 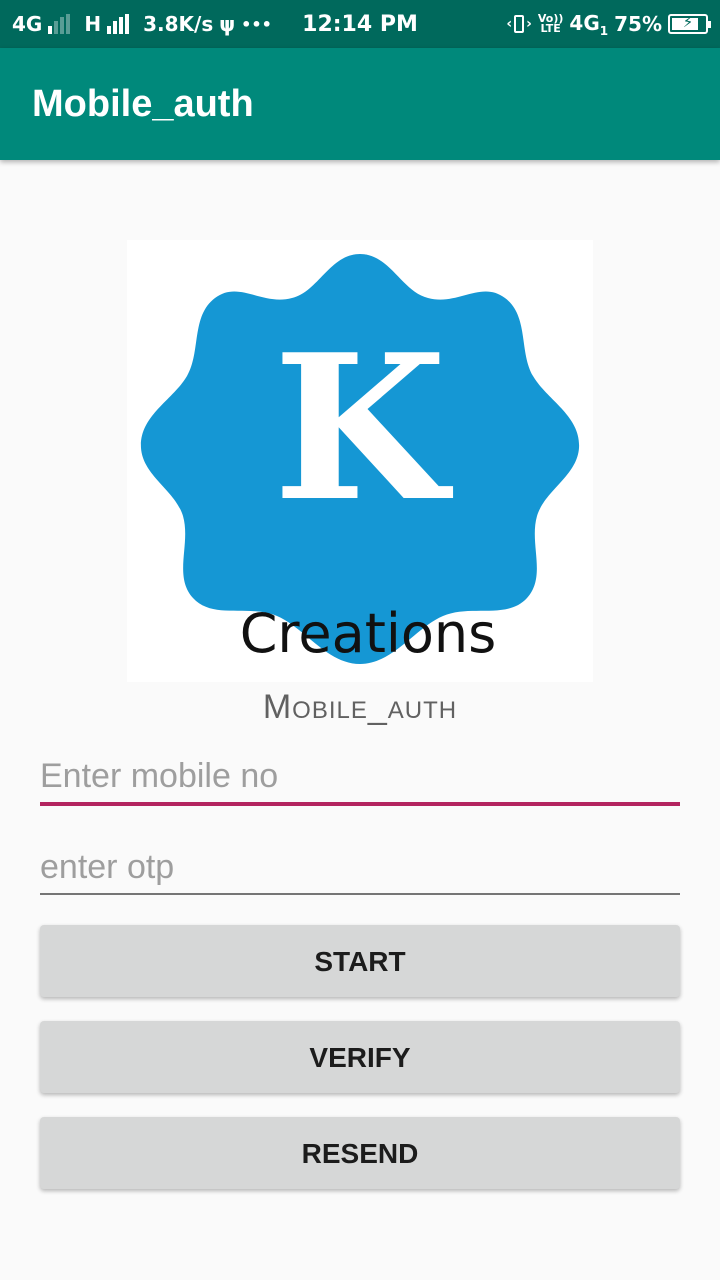 I want to click on app-bar: Mobile_auth, so click(x=360, y=104).